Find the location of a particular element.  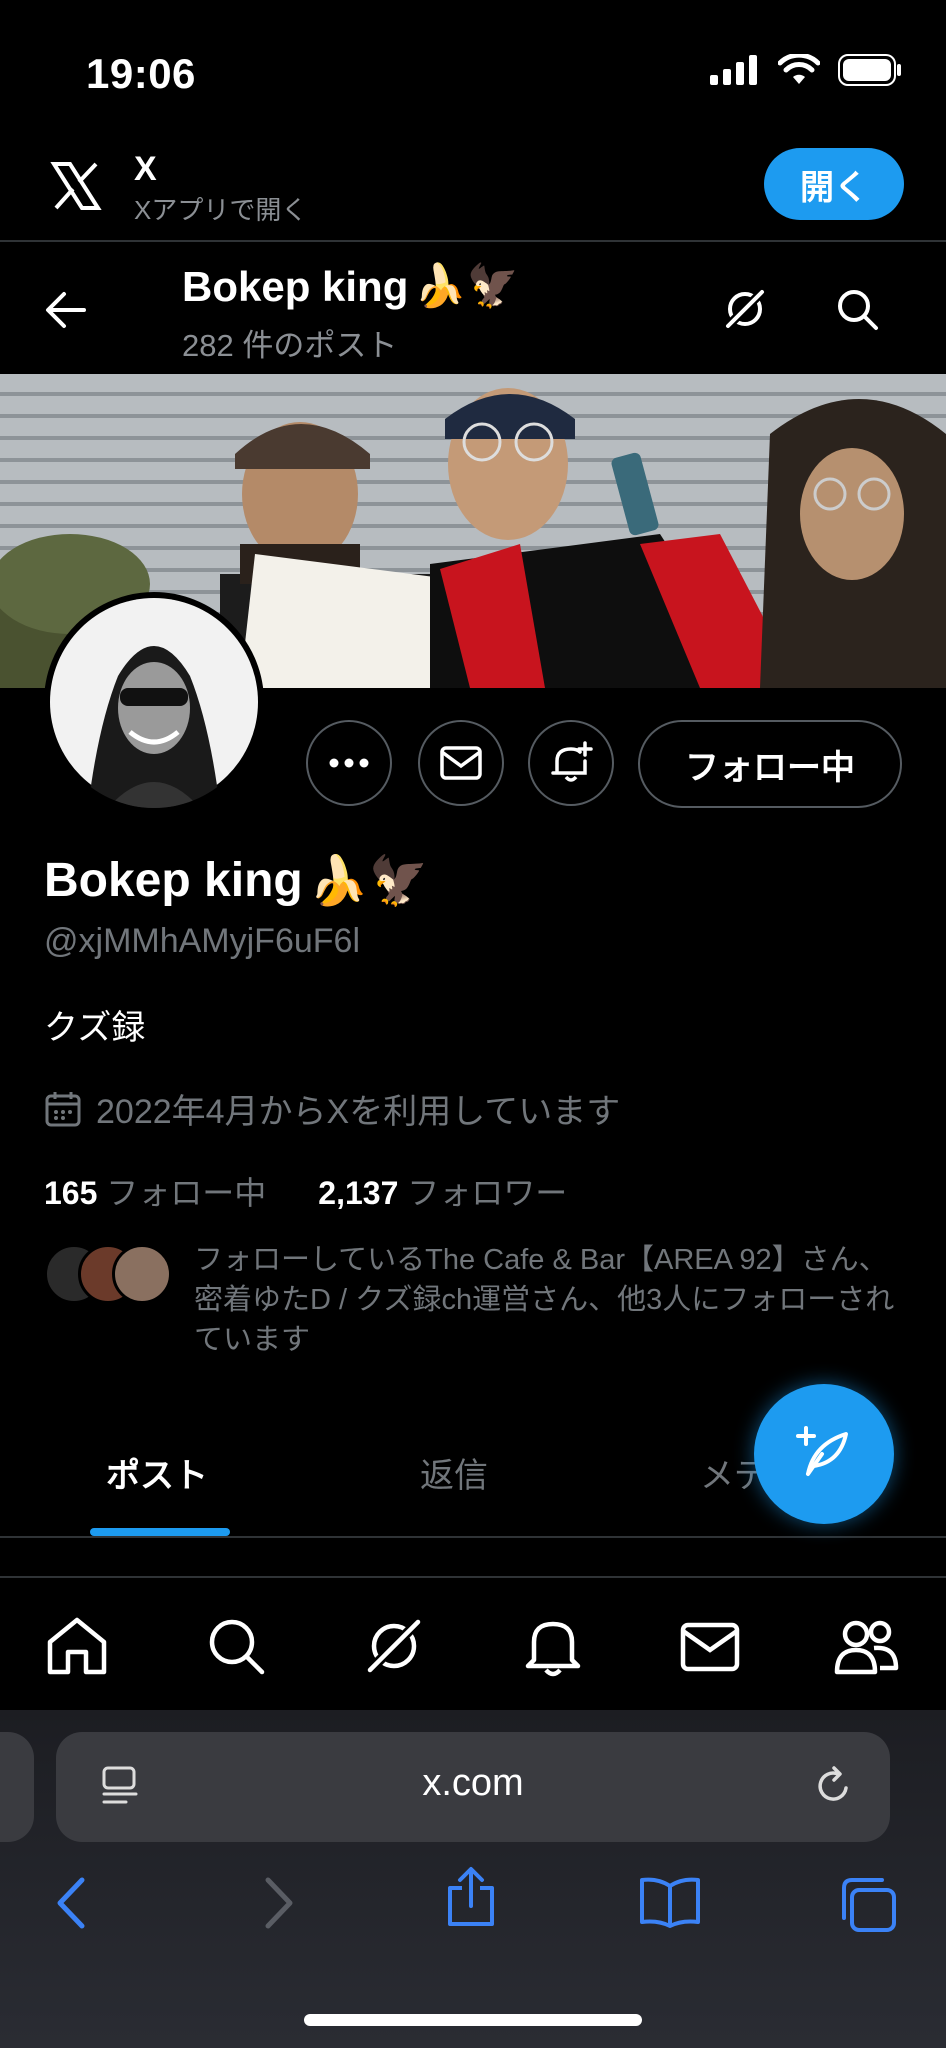

tabs-icon is located at coordinates (868, 1905).